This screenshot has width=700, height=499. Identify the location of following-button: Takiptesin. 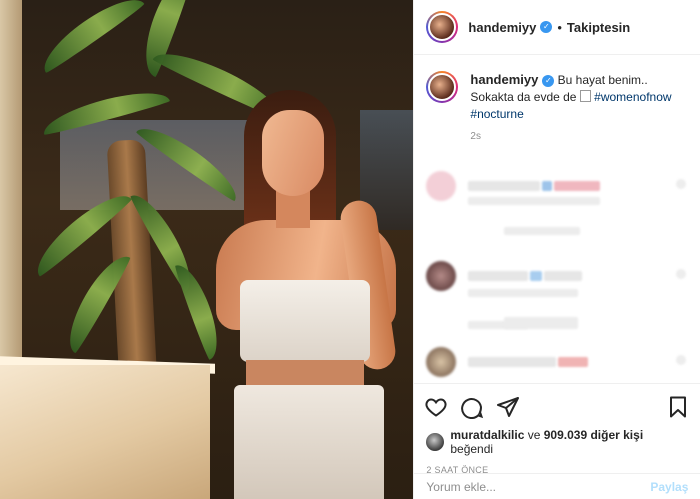
(598, 27).